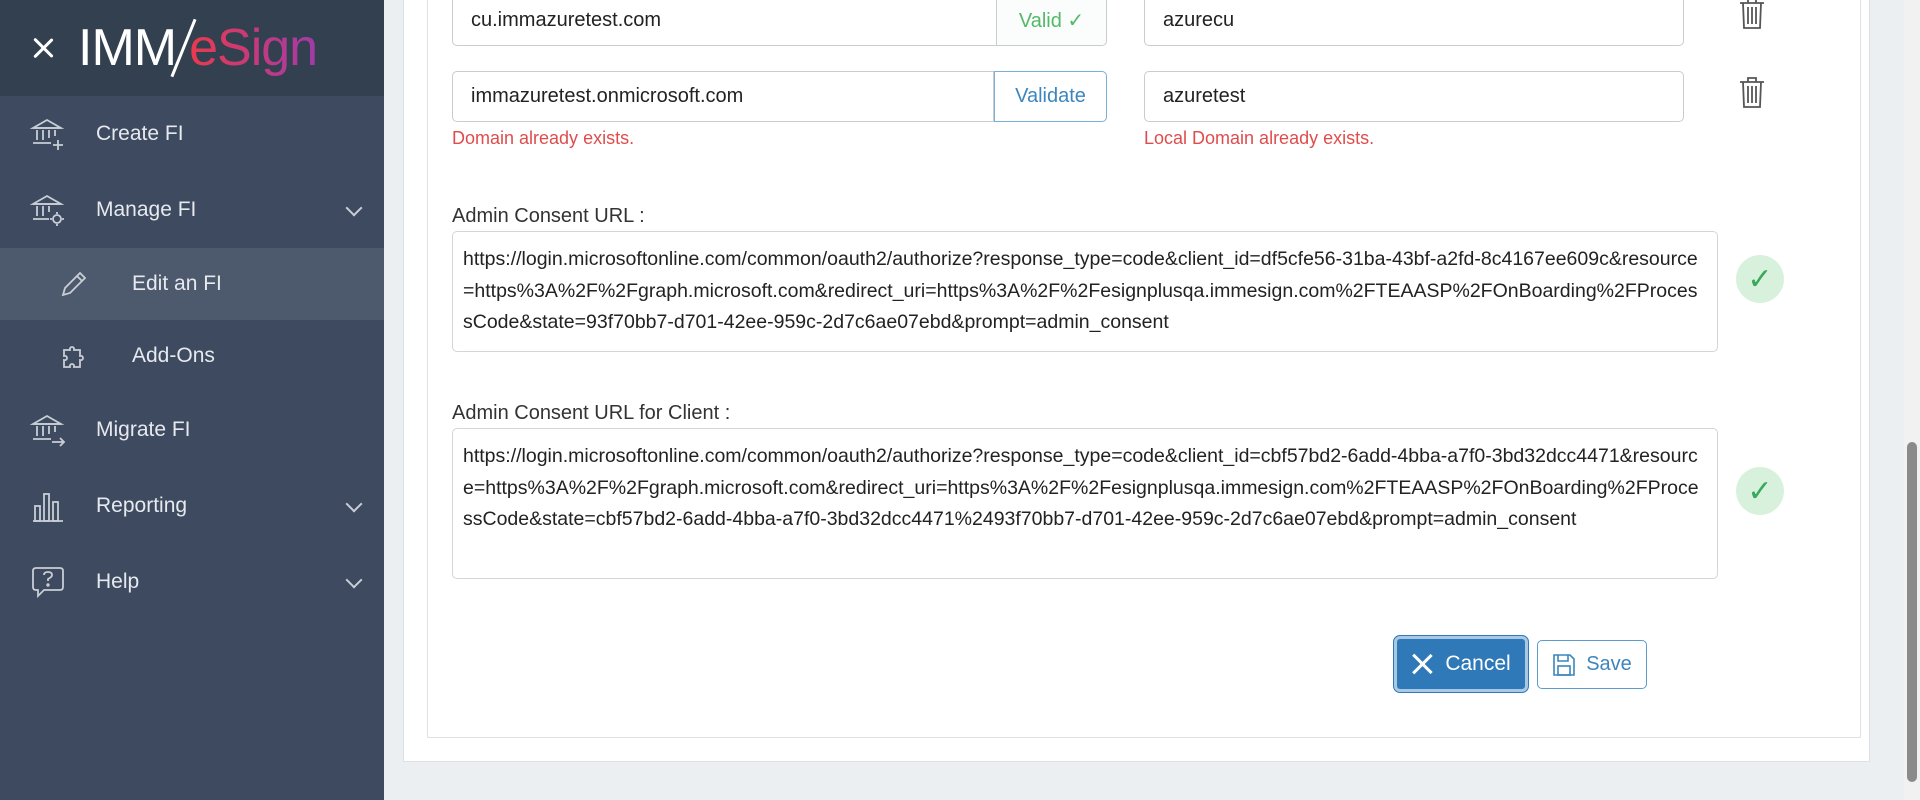 Image resolution: width=1920 pixels, height=800 pixels. What do you see at coordinates (723, 96) in the screenshot?
I see `domain-input: immazuretest.onmicrosoft.com` at bounding box center [723, 96].